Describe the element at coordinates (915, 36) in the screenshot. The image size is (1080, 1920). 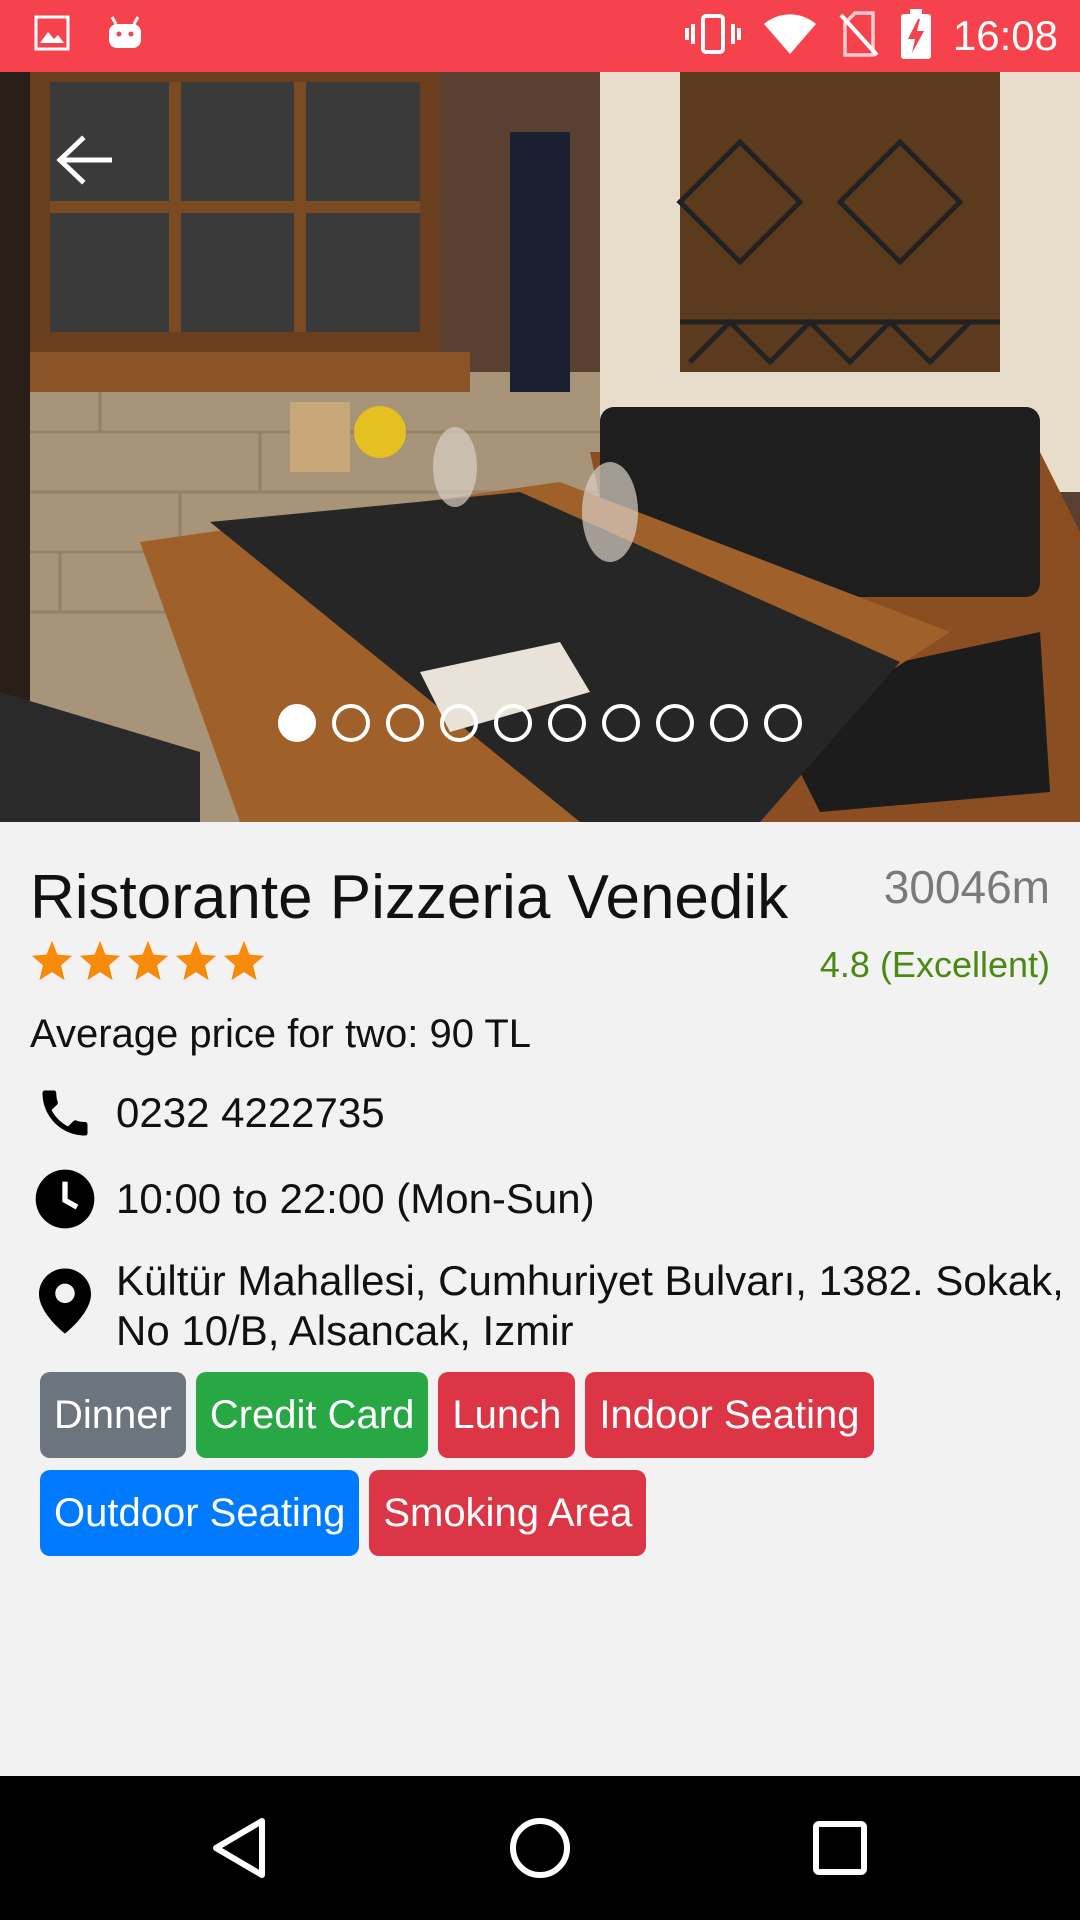
I see `battery-charging-icon` at that location.